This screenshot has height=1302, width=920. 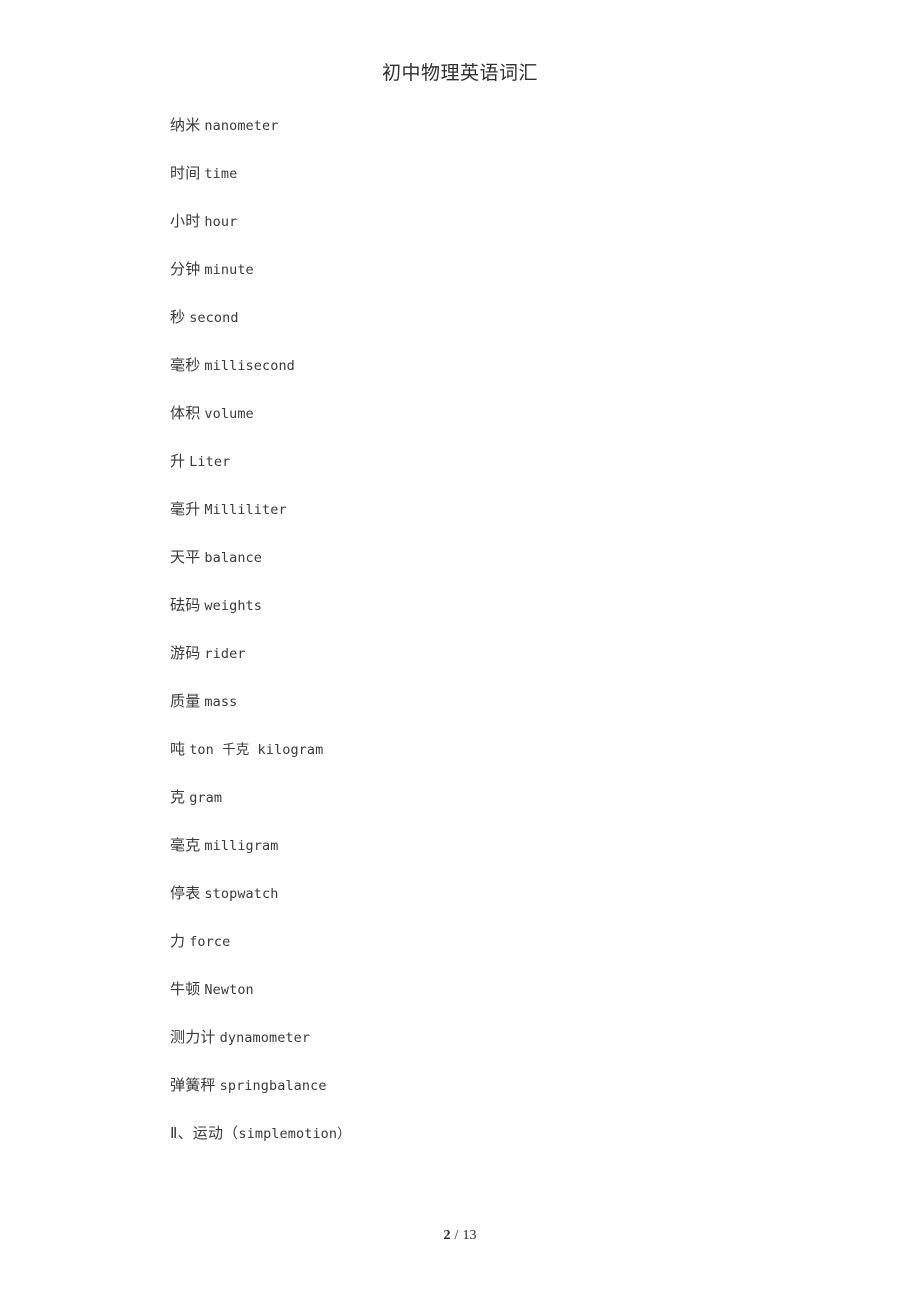 What do you see at coordinates (470, 1144) in the screenshot?
I see `section-heading: Ⅱ、运动（simplemotion）` at bounding box center [470, 1144].